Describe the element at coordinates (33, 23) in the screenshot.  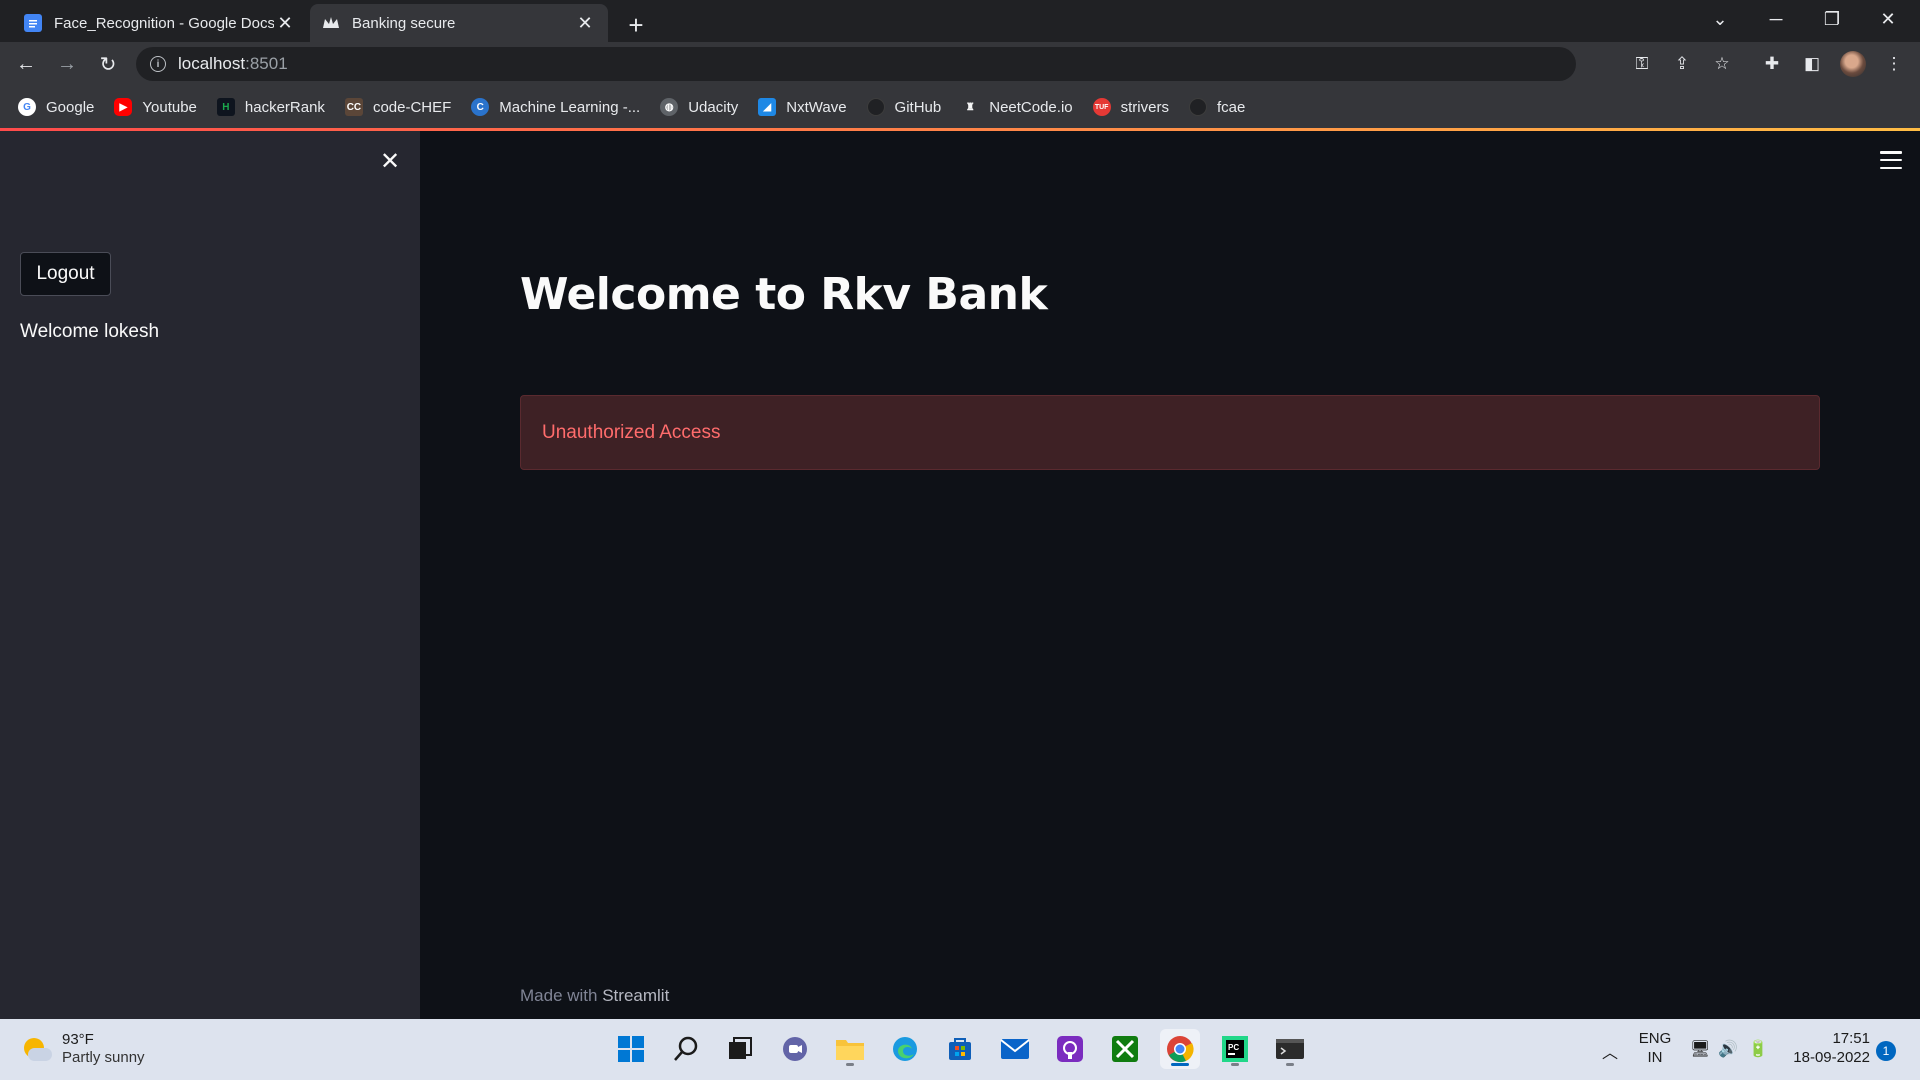
I see `google-docs-icon` at that location.